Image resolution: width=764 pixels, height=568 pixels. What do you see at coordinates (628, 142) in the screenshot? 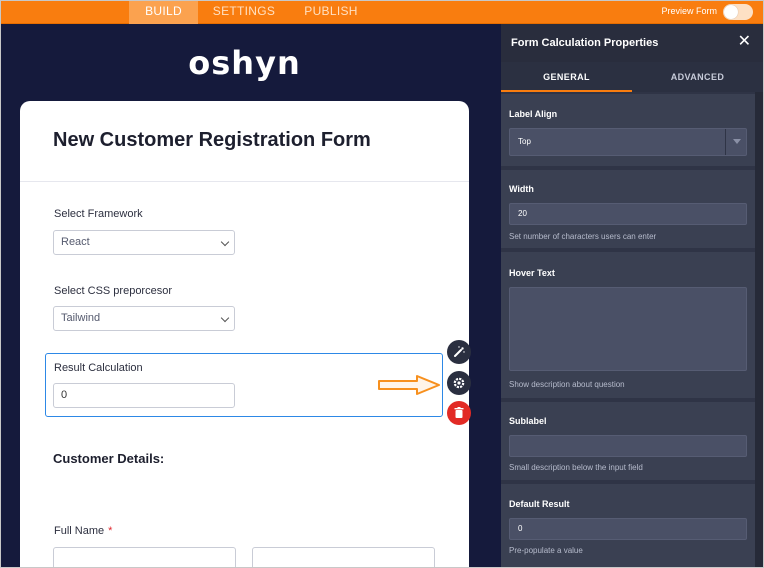
I see `label-align-select: Top` at bounding box center [628, 142].